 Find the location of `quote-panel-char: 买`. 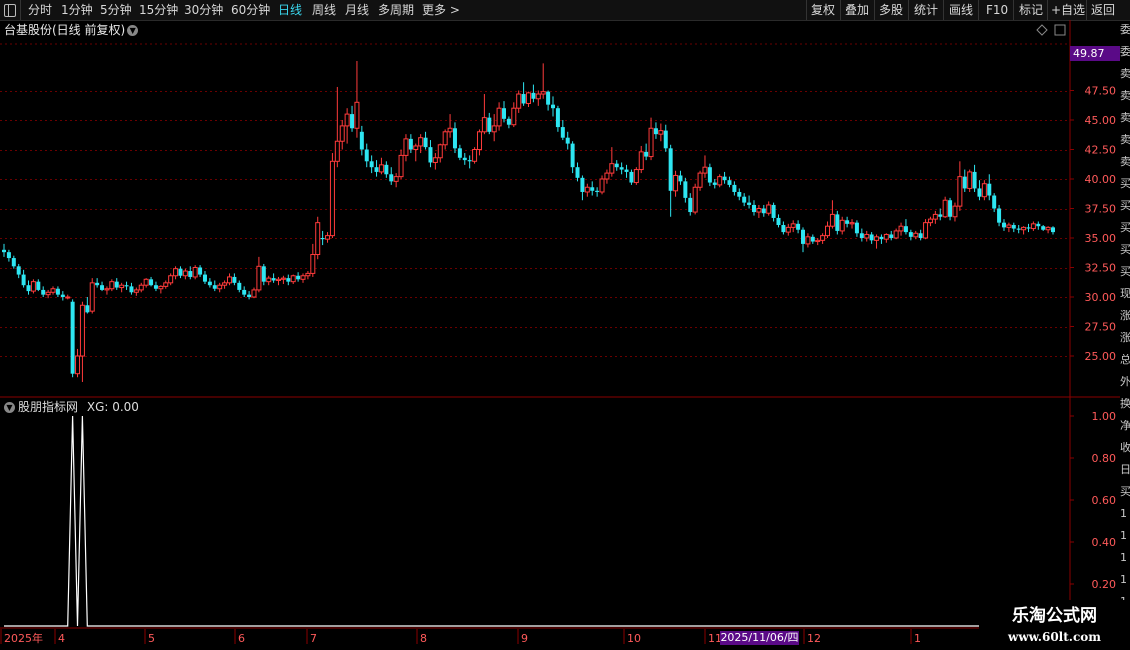

quote-panel-char: 买 is located at coordinates (1125, 250).